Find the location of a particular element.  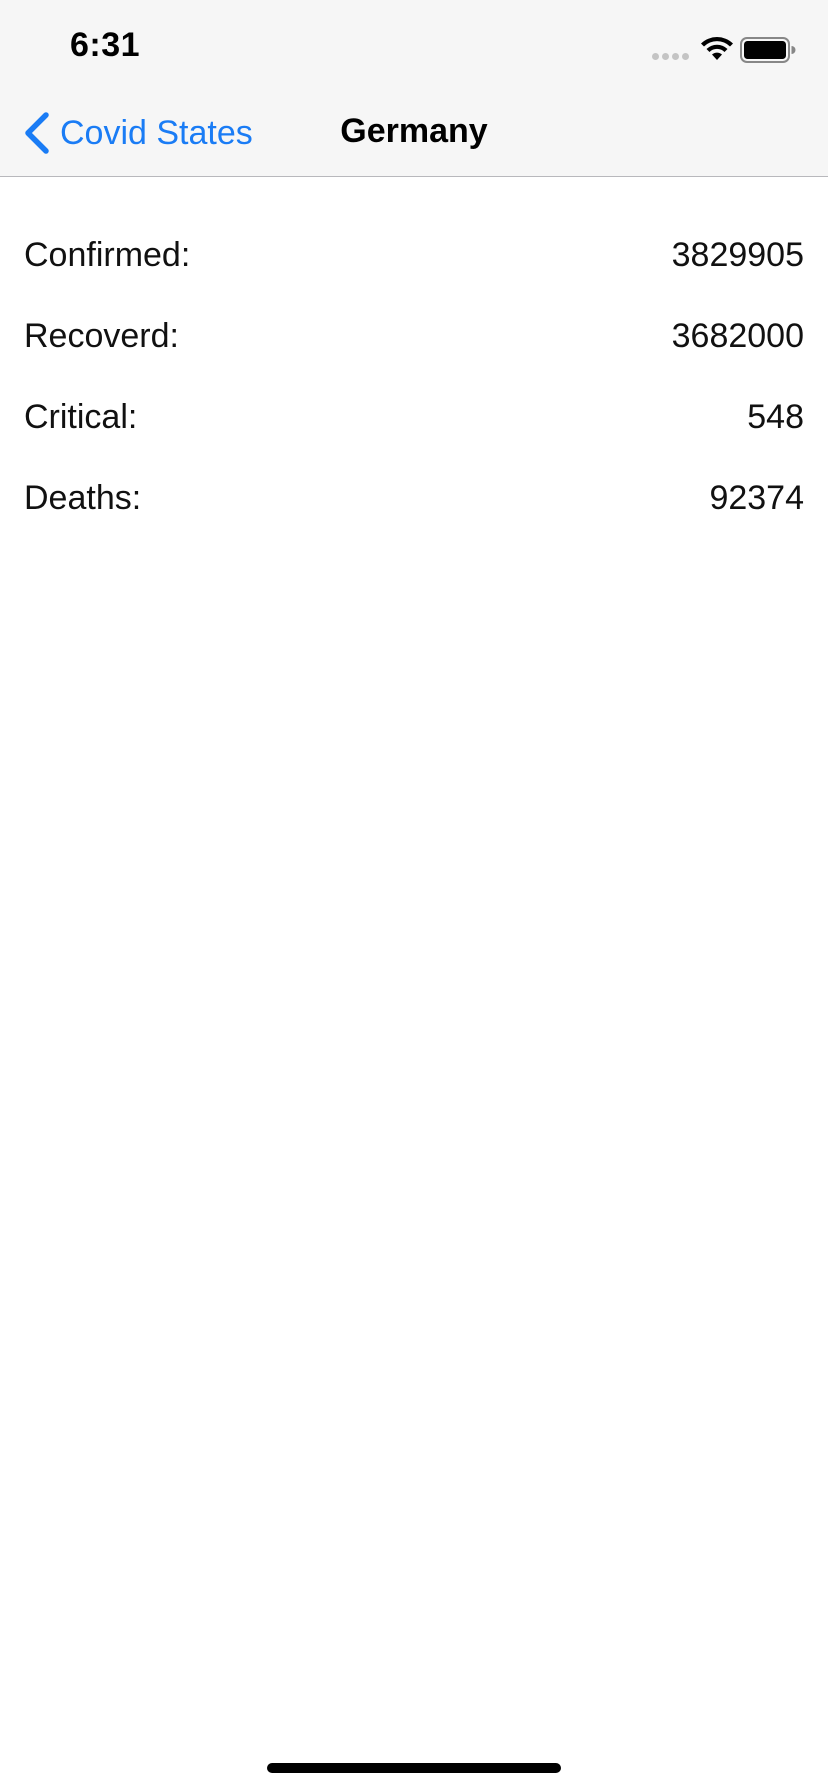

stat-label: Confirmed: is located at coordinates (107, 255).